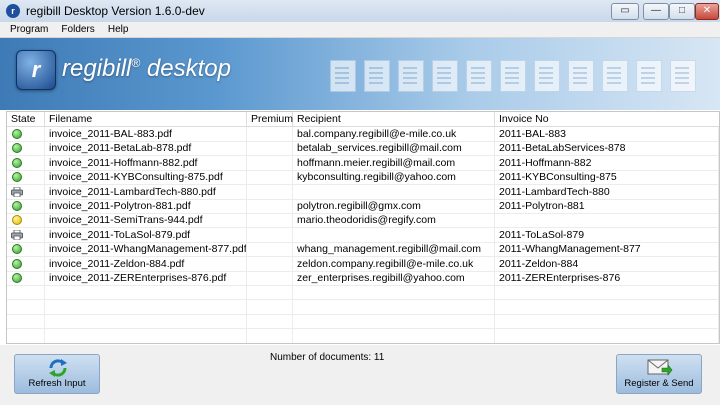 The height and width of the screenshot is (405, 720). What do you see at coordinates (659, 383) in the screenshot?
I see `register-send-label: Register & Send` at bounding box center [659, 383].